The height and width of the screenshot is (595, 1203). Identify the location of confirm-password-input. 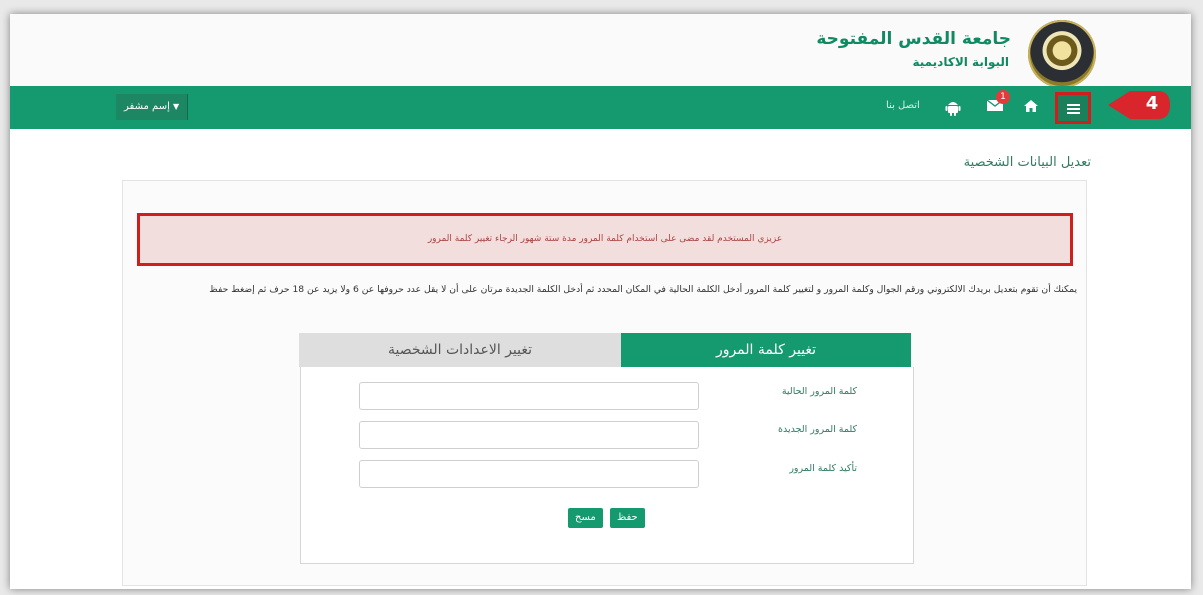
(529, 474).